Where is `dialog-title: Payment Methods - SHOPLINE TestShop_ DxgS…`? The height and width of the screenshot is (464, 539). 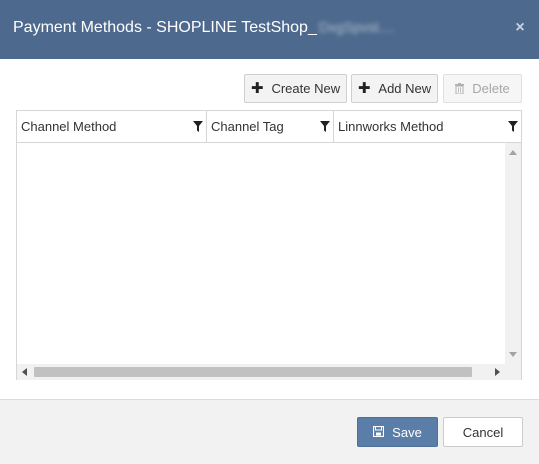 dialog-title: Payment Methods - SHOPLINE TestShop_ DxgS… is located at coordinates (203, 28).